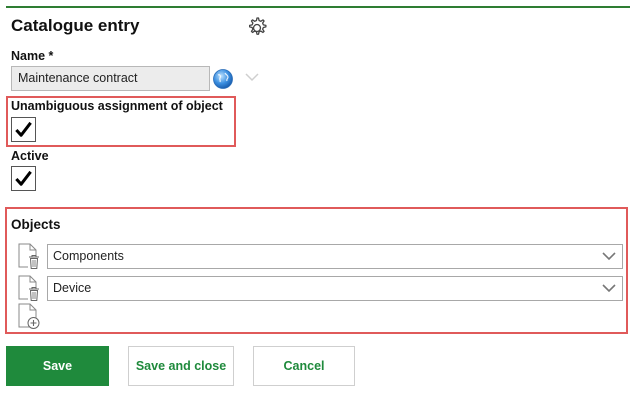 This screenshot has height=397, width=633. Describe the element at coordinates (257, 28) in the screenshot. I see `gear-icon` at that location.